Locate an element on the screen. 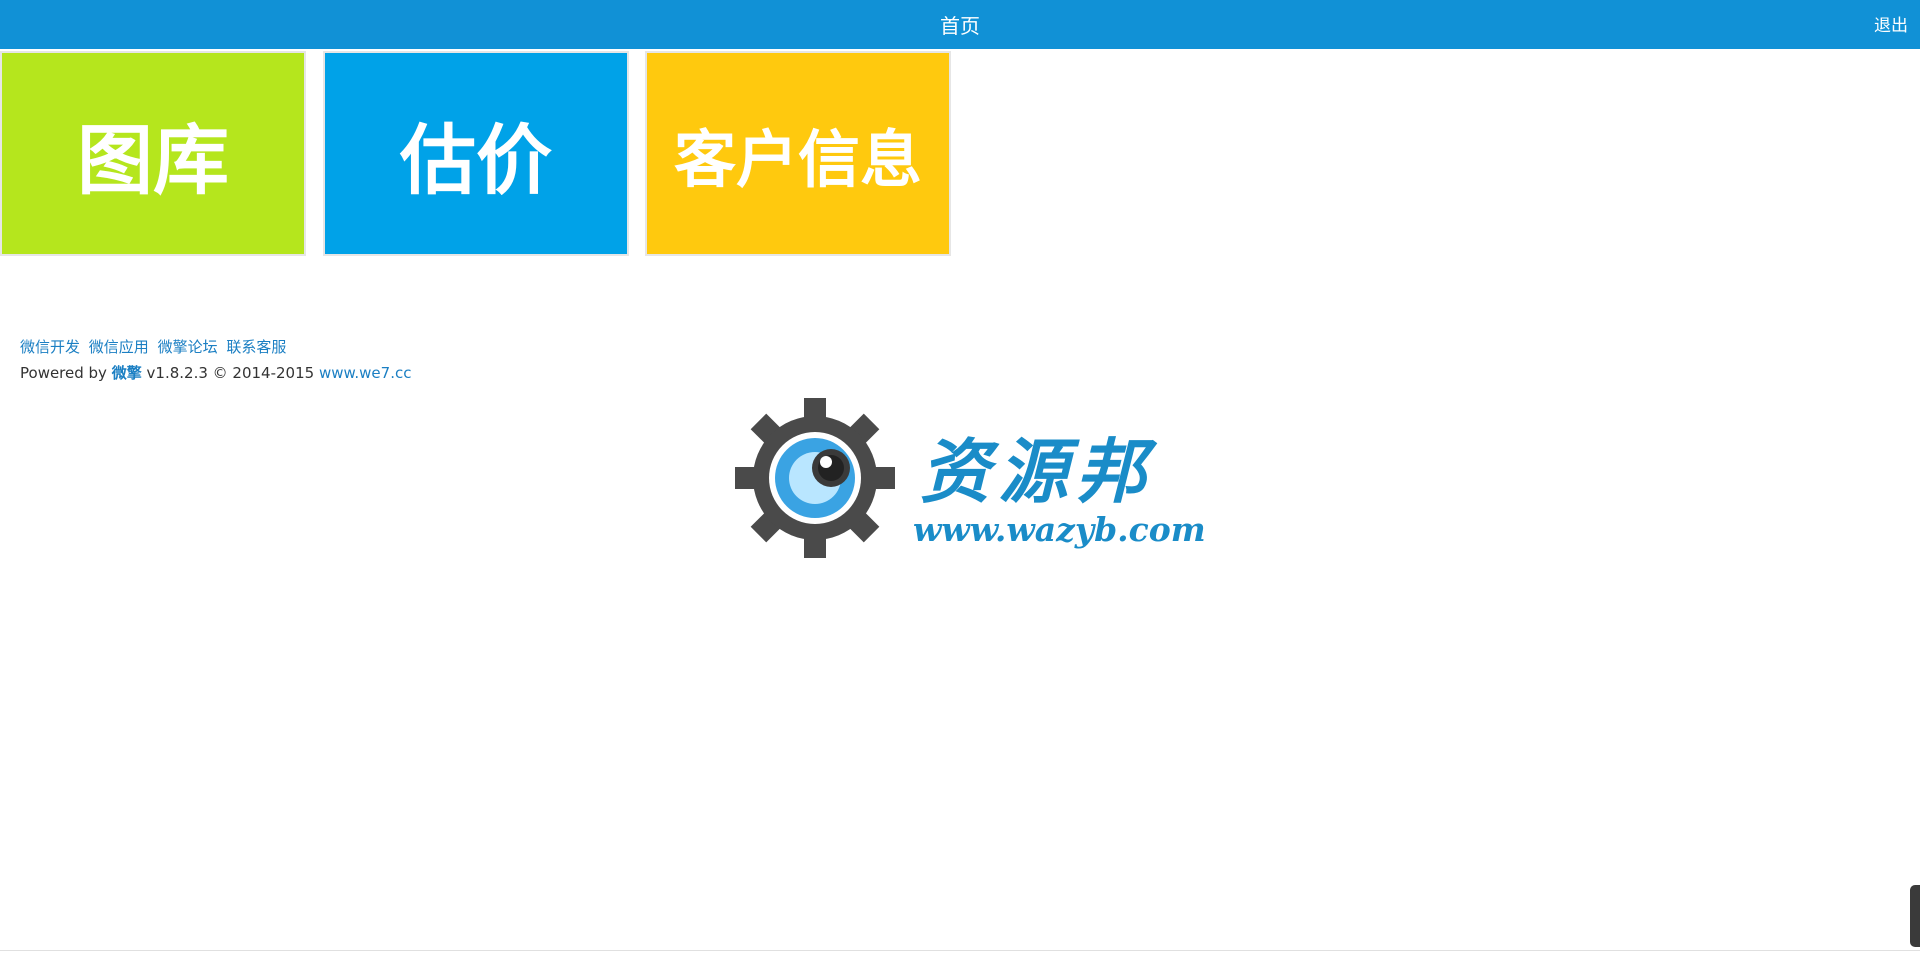  tile-quote: 估价 is located at coordinates (476, 153).